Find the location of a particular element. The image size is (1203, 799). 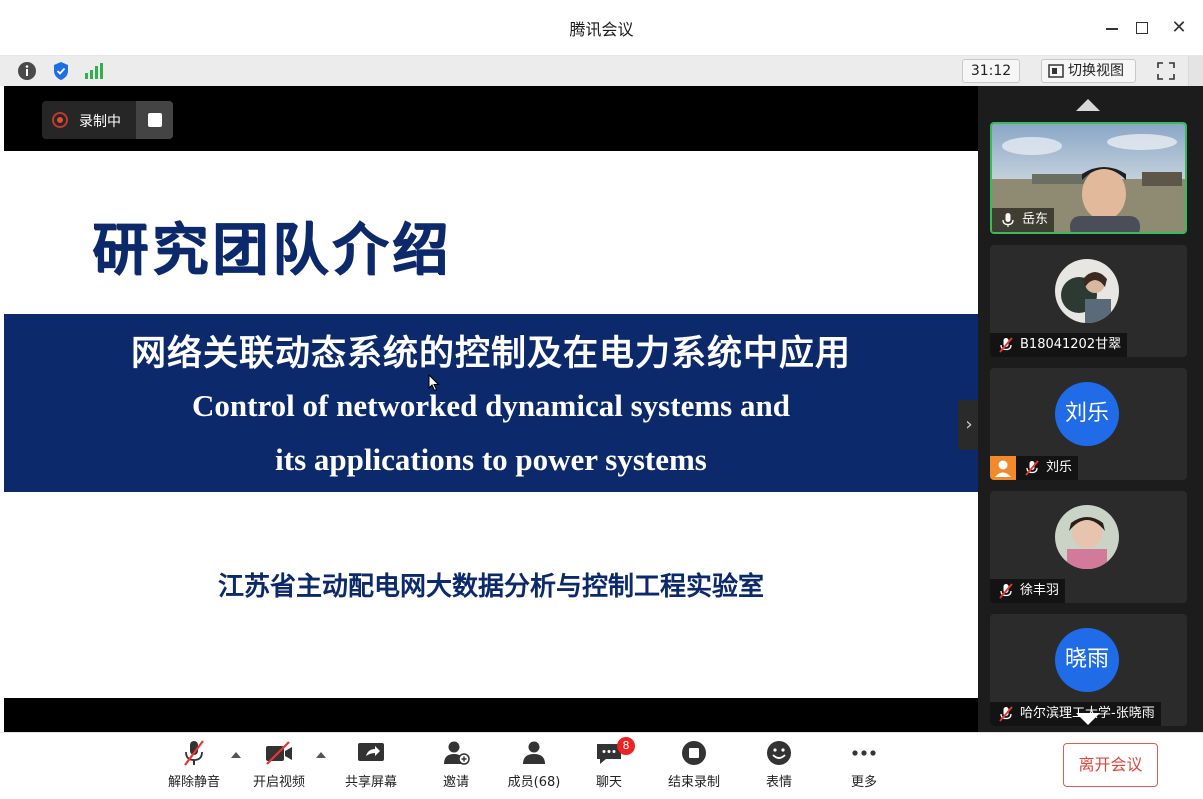

switch-view-icon is located at coordinates (1056, 71).